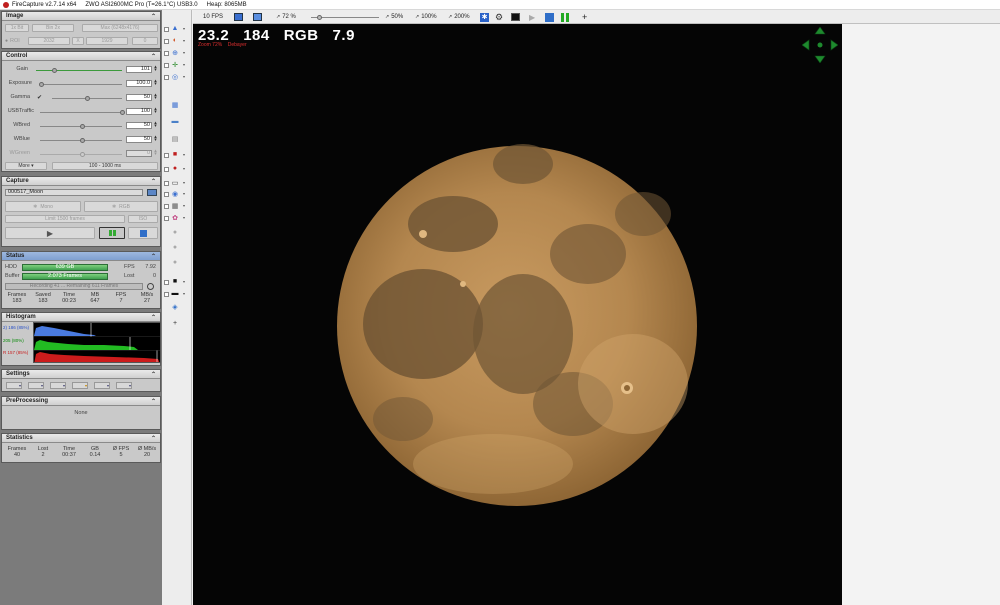  What do you see at coordinates (175, 52) in the screenshot?
I see `zoom-tool-icon: ⊕` at bounding box center [175, 52].